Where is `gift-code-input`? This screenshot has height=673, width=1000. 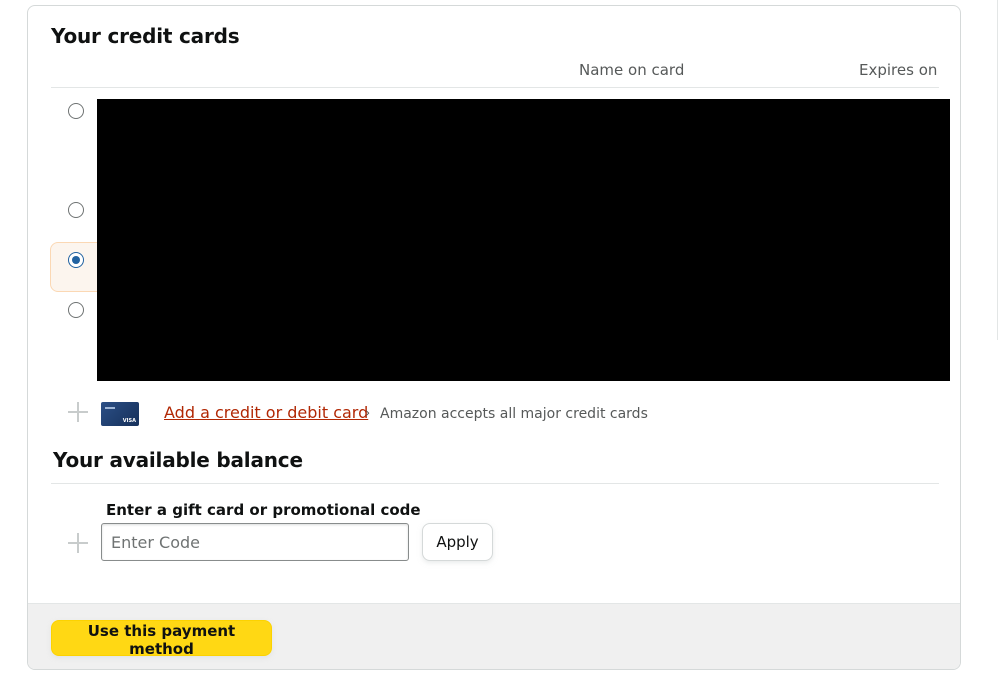 gift-code-input is located at coordinates (255, 542).